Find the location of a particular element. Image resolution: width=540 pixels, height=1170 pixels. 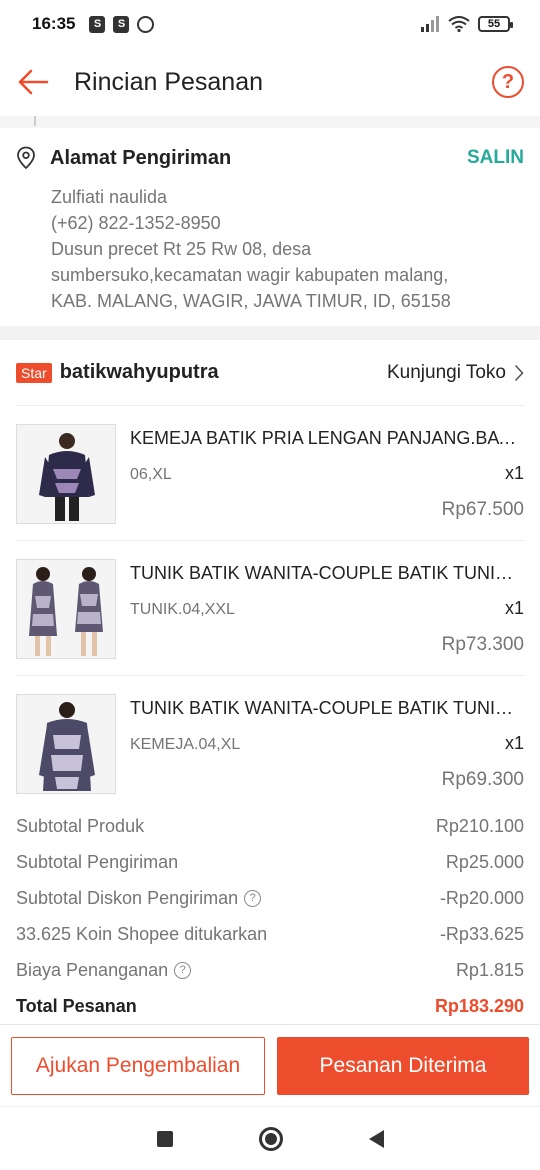

request-return-button: Ajukan Pengembalian is located at coordinates (138, 1065).